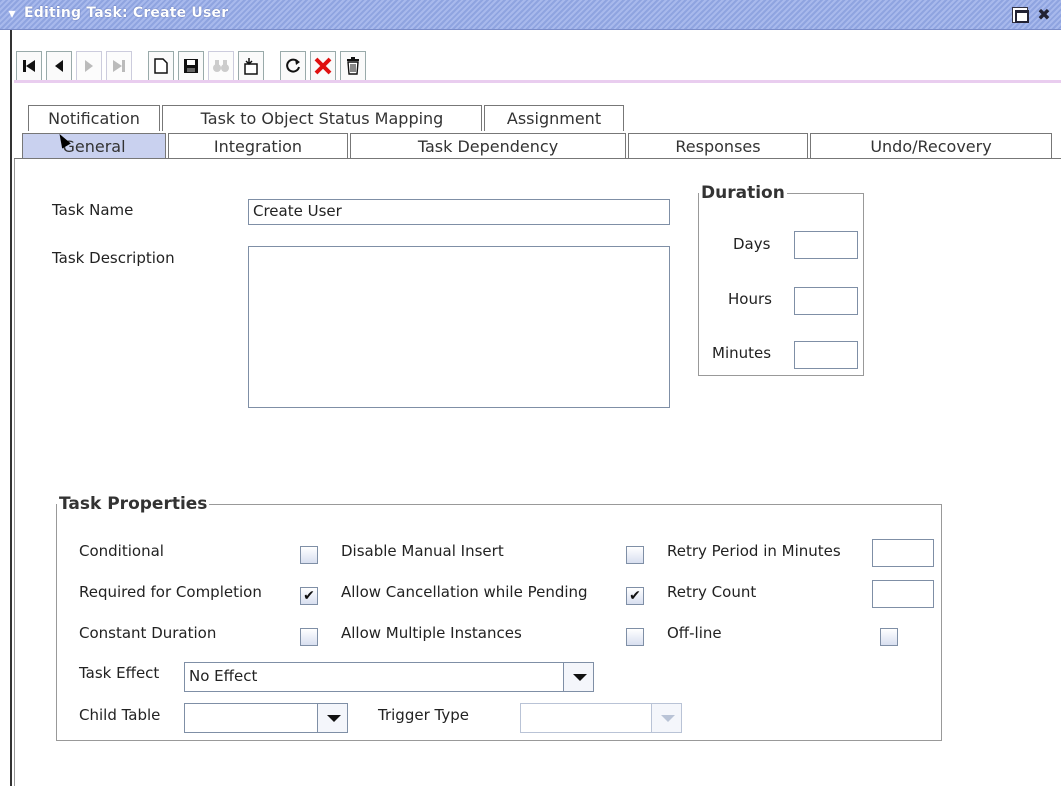 The image size is (1061, 786). I want to click on allow-cancellation-label: Allow Cancellation while Pending, so click(464, 592).